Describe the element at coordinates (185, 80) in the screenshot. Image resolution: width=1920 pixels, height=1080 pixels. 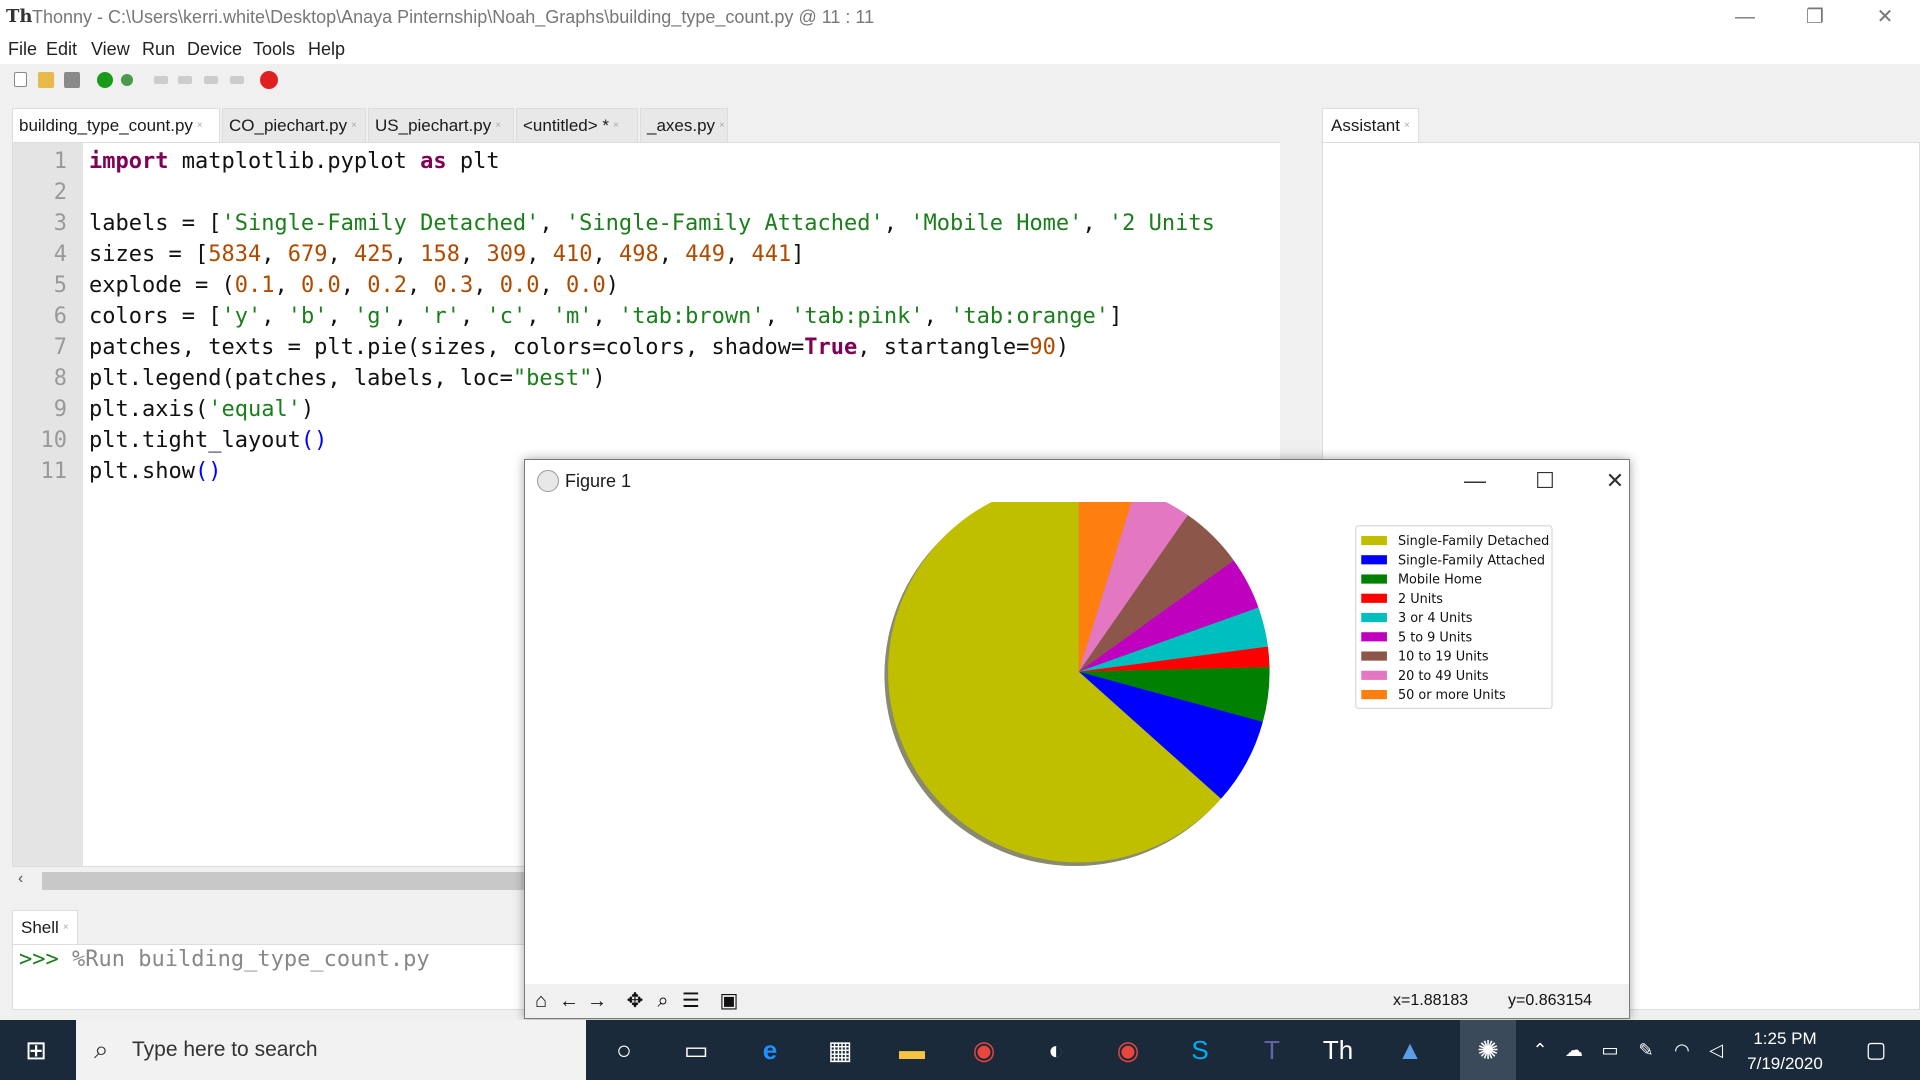
I see `step-into-icon` at that location.